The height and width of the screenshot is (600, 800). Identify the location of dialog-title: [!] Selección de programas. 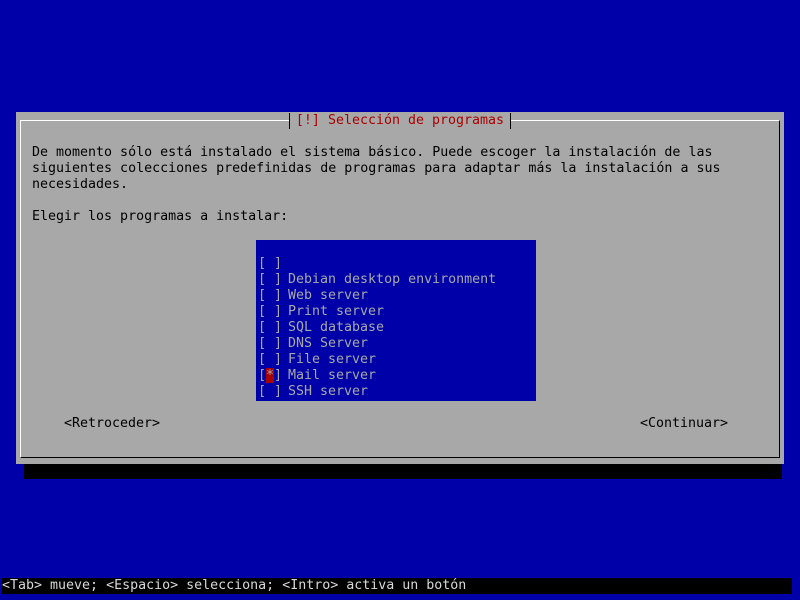
(400, 121).